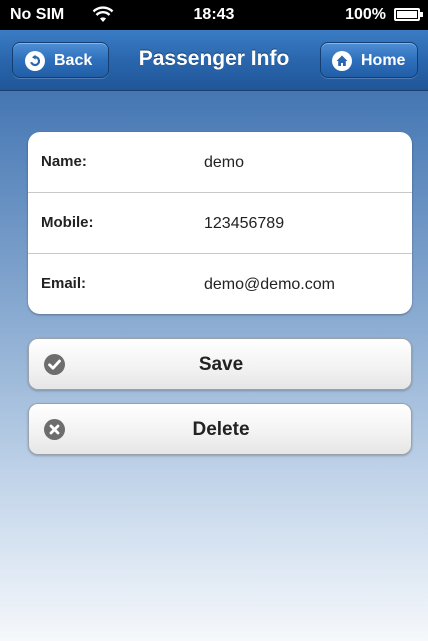  I want to click on save-button: Save, so click(220, 364).